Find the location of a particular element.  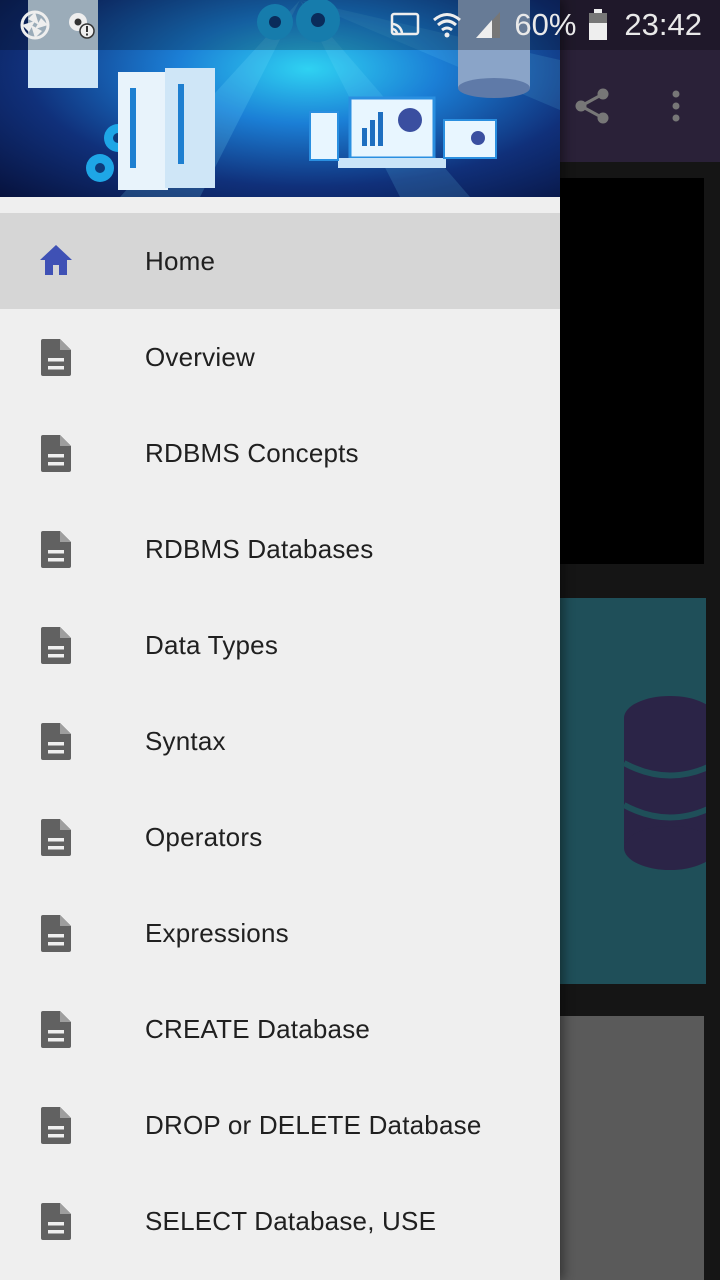

drawer-item-label: SELECT Database, USE is located at coordinates (291, 1221).